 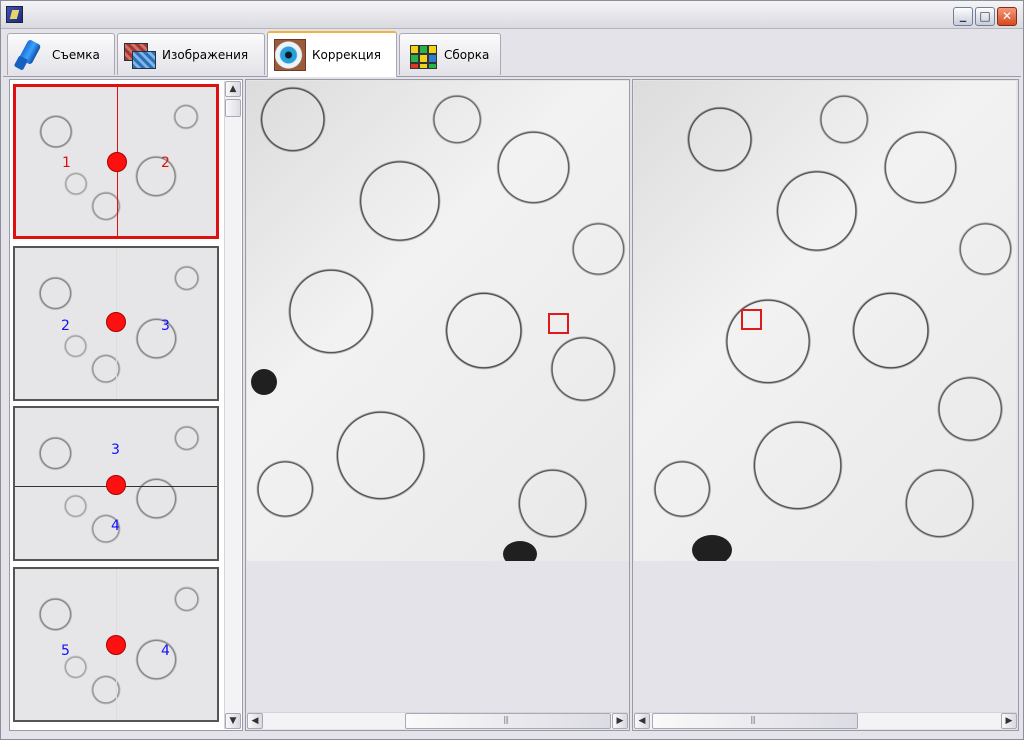 I want to click on minimize-button: _, so click(x=963, y=16).